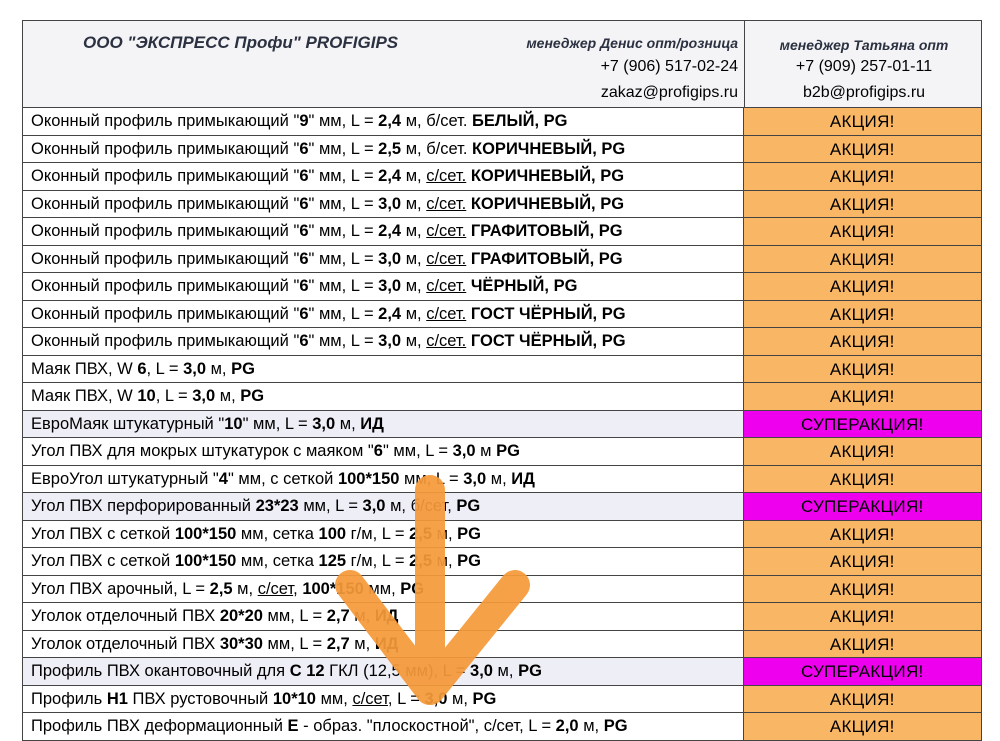 Image resolution: width=1000 pixels, height=741 pixels. I want to click on manager-2-title: менеджер Татьяна опт, so click(864, 45).